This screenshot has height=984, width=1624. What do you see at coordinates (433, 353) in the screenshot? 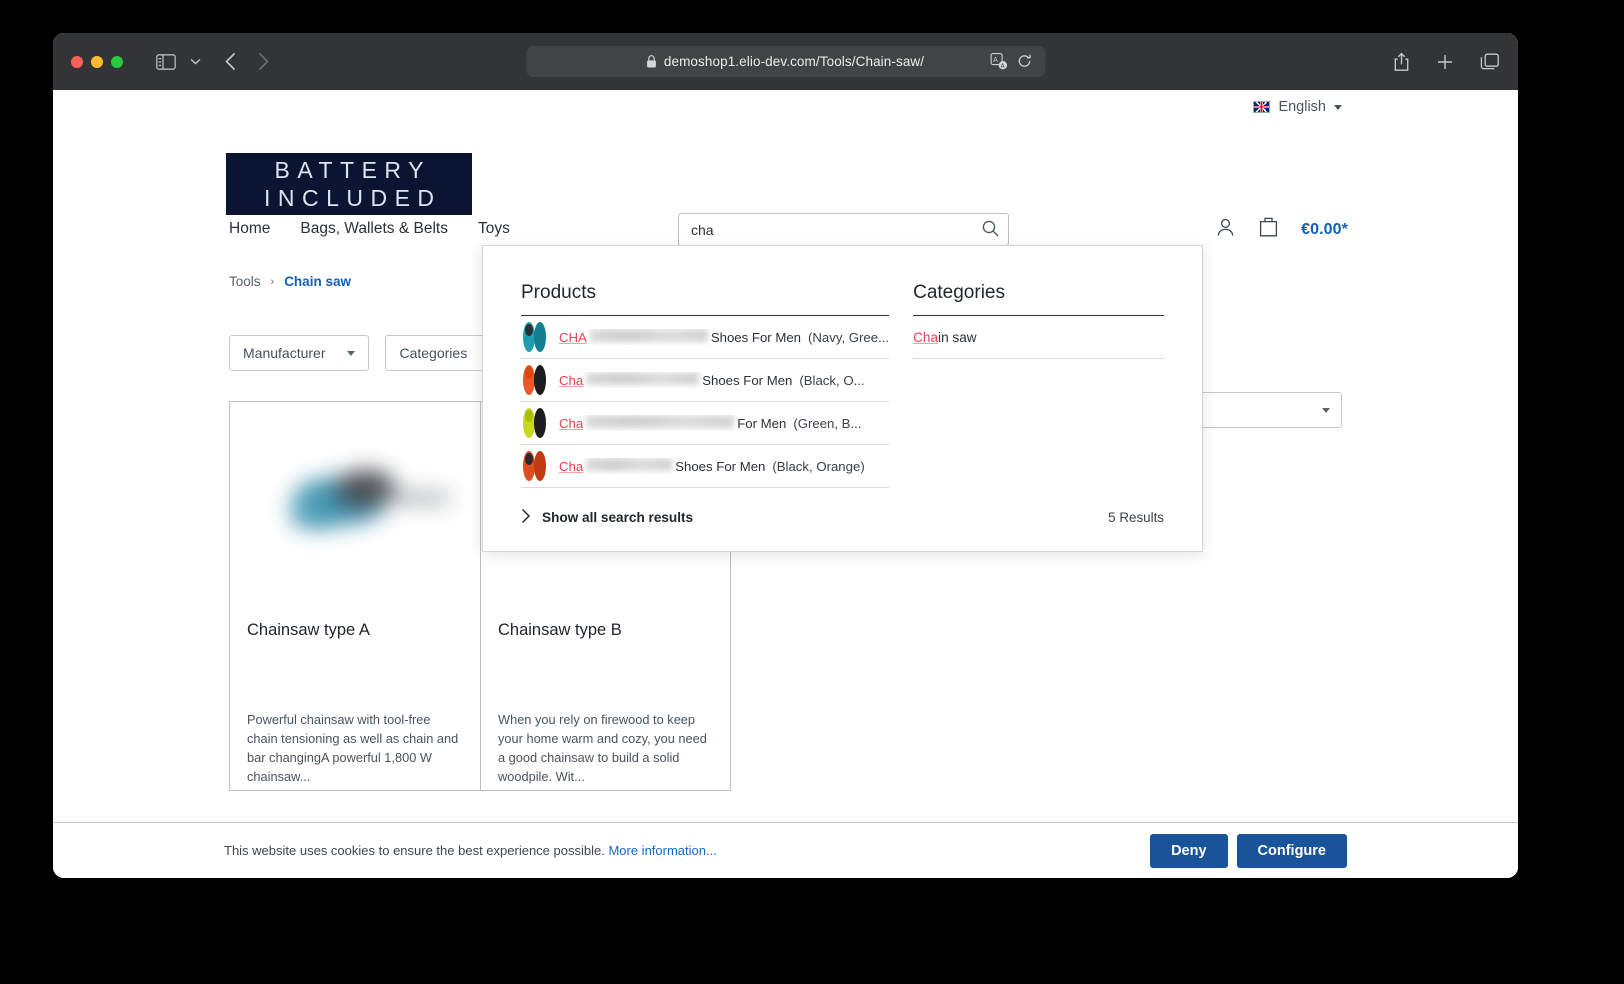
I see `filter-categories-label: Categories` at bounding box center [433, 353].